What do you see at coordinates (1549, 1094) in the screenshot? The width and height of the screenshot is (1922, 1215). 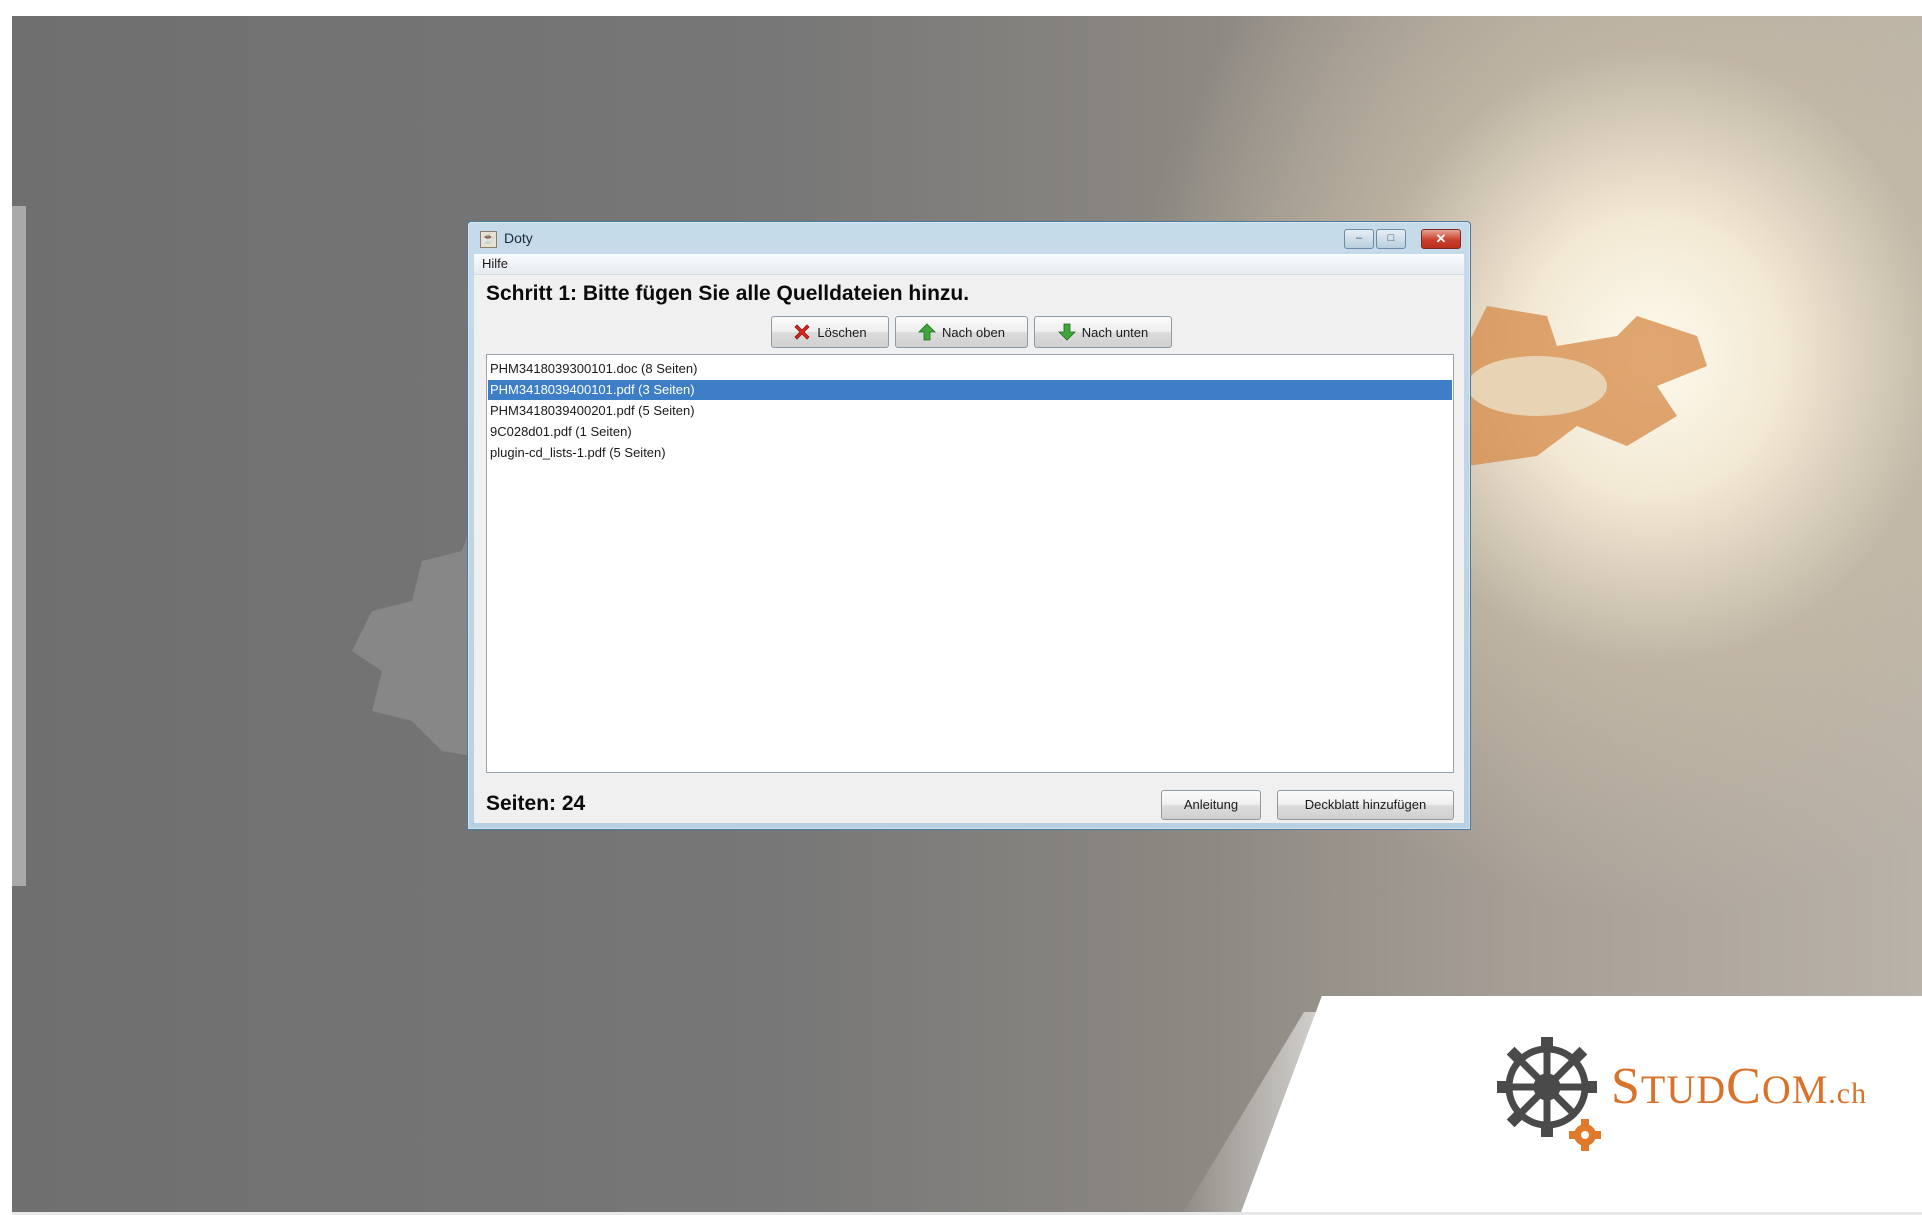 I see `gear-logo-icon` at bounding box center [1549, 1094].